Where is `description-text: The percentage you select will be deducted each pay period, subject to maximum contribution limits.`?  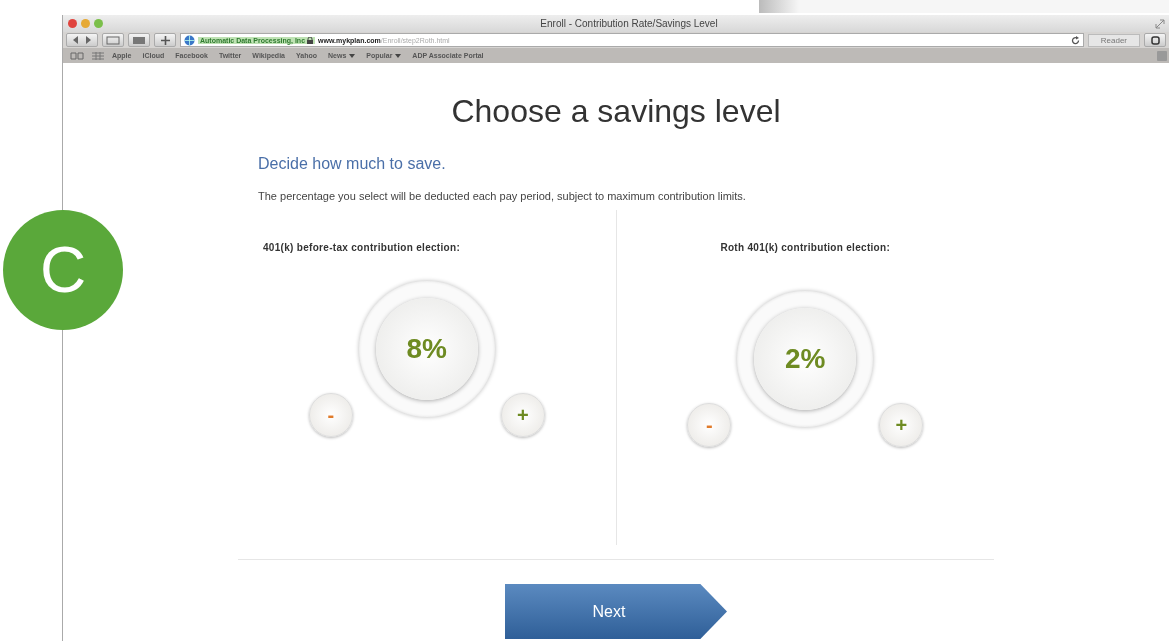 description-text: The percentage you select will be deducted each pay period, subject to maximum contribution limits. is located at coordinates (502, 196).